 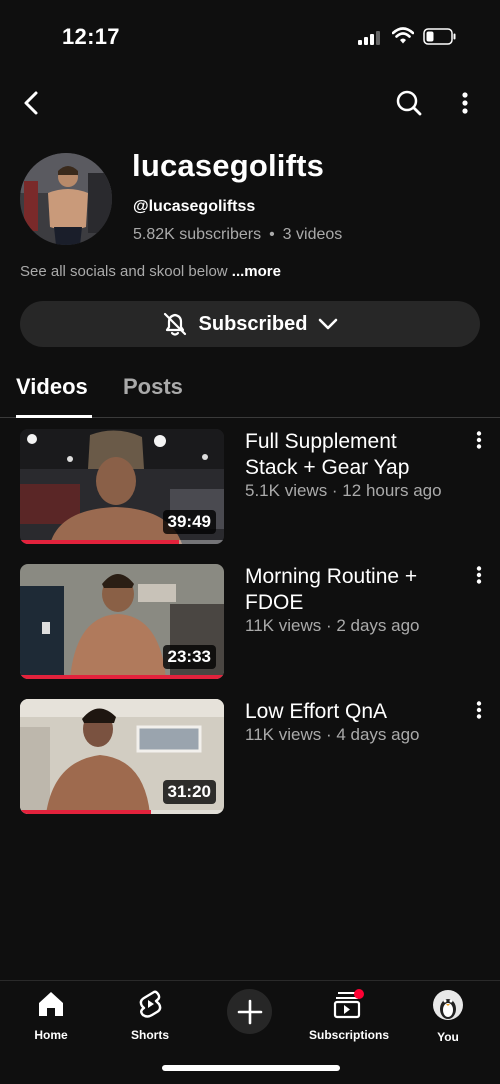 What do you see at coordinates (347, 455) in the screenshot?
I see `video-title: Full Supplement Stack + Gear Yap` at bounding box center [347, 455].